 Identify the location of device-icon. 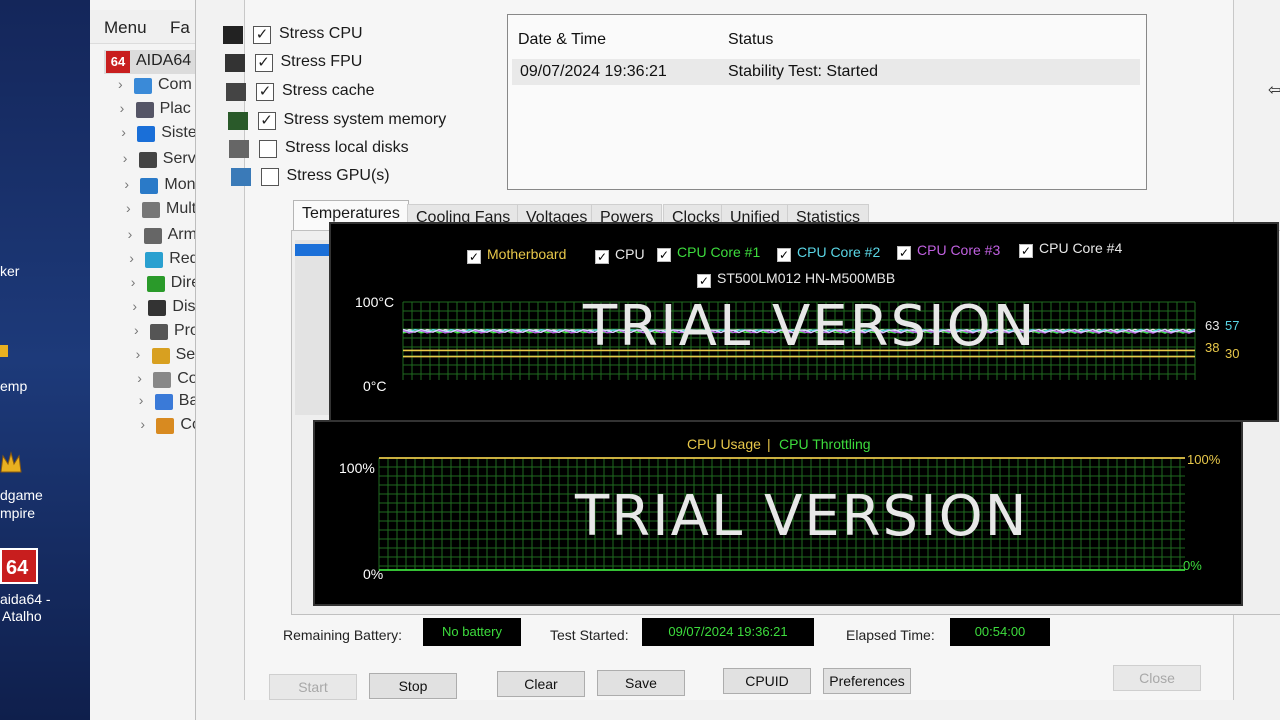
(157, 308).